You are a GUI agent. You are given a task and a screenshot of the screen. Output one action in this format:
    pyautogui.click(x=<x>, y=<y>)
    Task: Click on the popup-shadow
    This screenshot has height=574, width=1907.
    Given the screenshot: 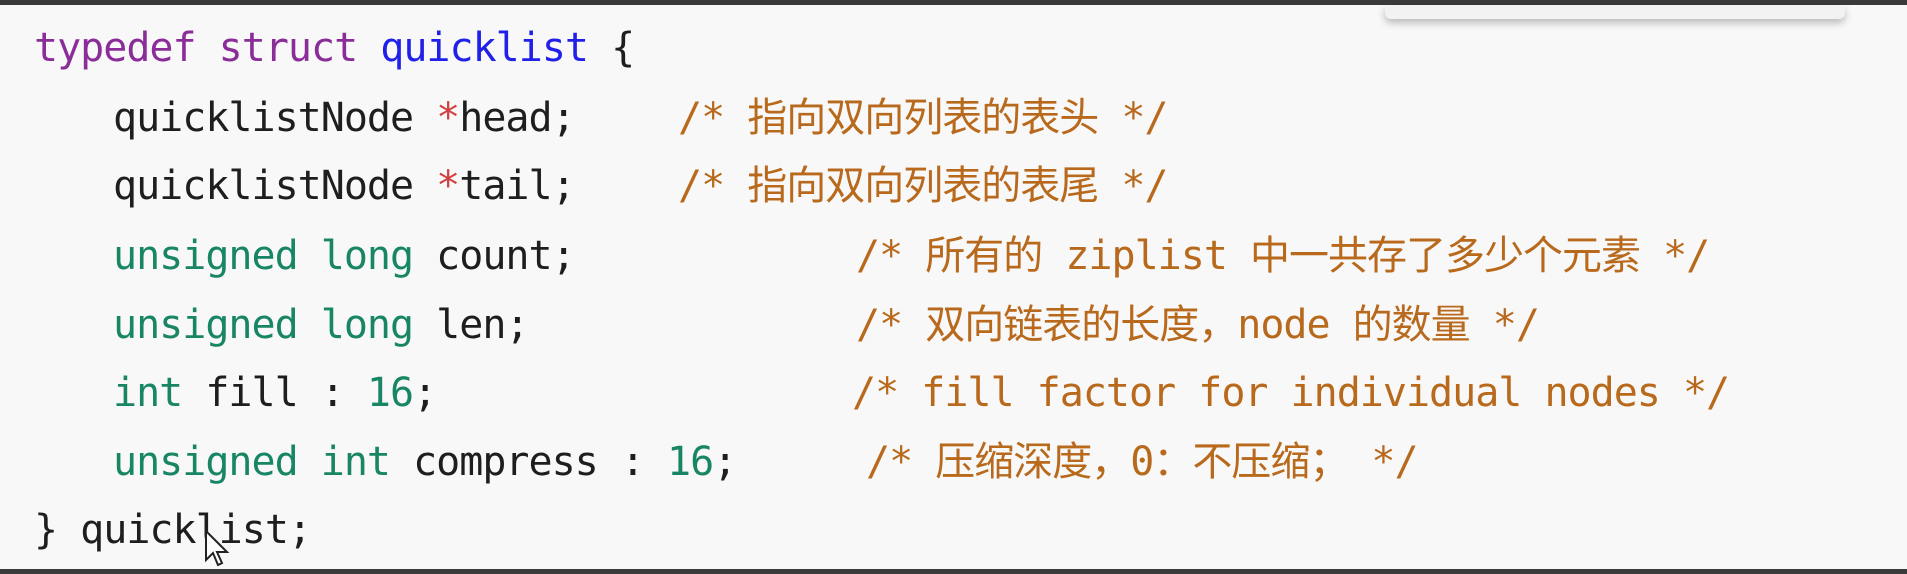 What is the action you would take?
    pyautogui.click(x=1615, y=12)
    